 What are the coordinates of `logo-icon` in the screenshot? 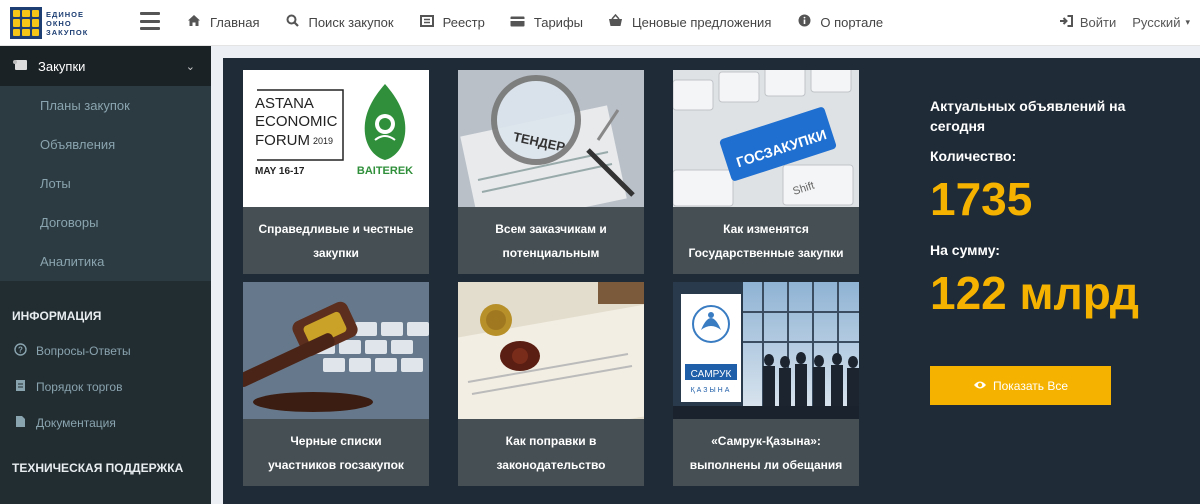 It's located at (26, 23).